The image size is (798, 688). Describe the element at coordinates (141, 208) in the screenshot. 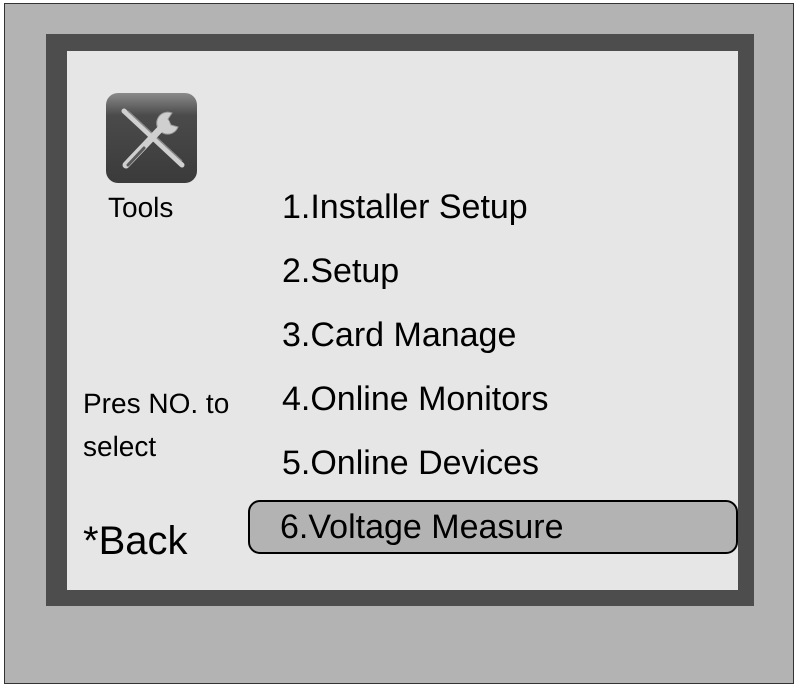

I see `screen-title: Tools` at that location.